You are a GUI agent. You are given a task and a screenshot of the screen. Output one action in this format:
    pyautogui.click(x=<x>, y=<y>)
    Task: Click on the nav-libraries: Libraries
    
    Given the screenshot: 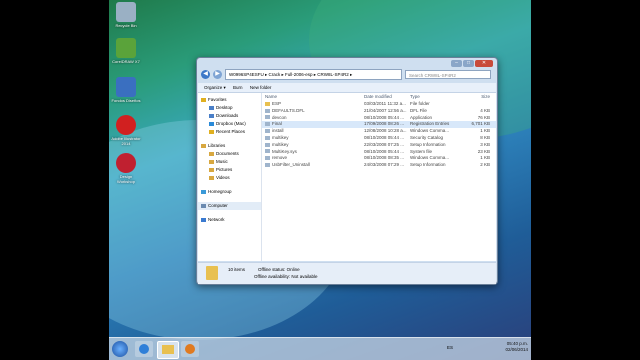 What is the action you would take?
    pyautogui.click(x=229, y=146)
    